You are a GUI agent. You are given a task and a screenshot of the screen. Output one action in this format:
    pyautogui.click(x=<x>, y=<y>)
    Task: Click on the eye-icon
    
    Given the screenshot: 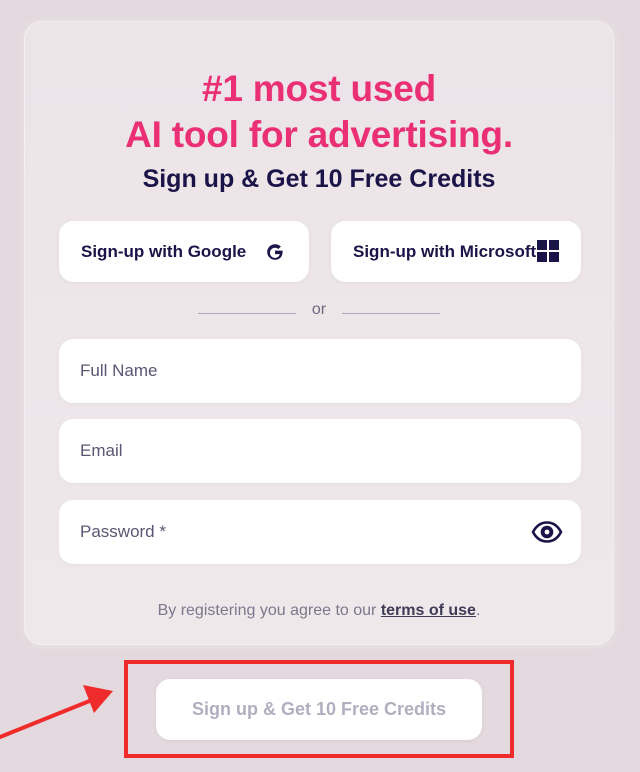 What is the action you would take?
    pyautogui.click(x=547, y=532)
    